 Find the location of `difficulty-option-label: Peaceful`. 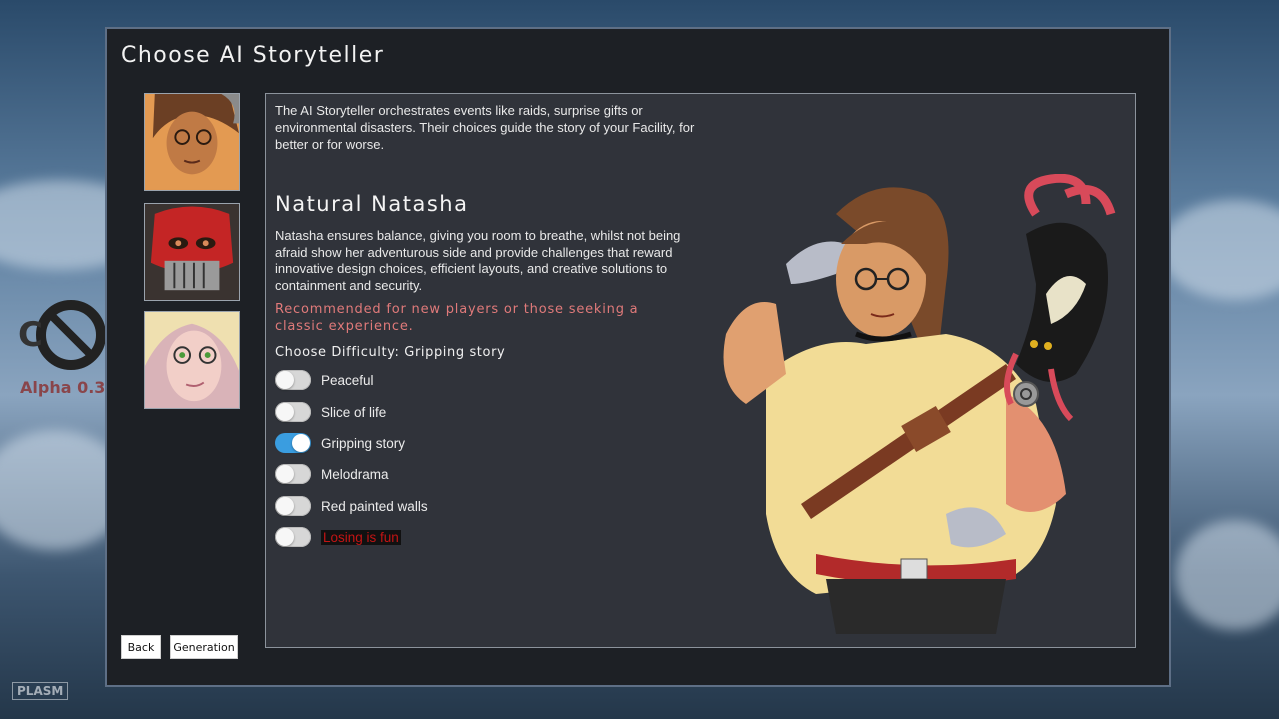

difficulty-option-label: Peaceful is located at coordinates (347, 380).